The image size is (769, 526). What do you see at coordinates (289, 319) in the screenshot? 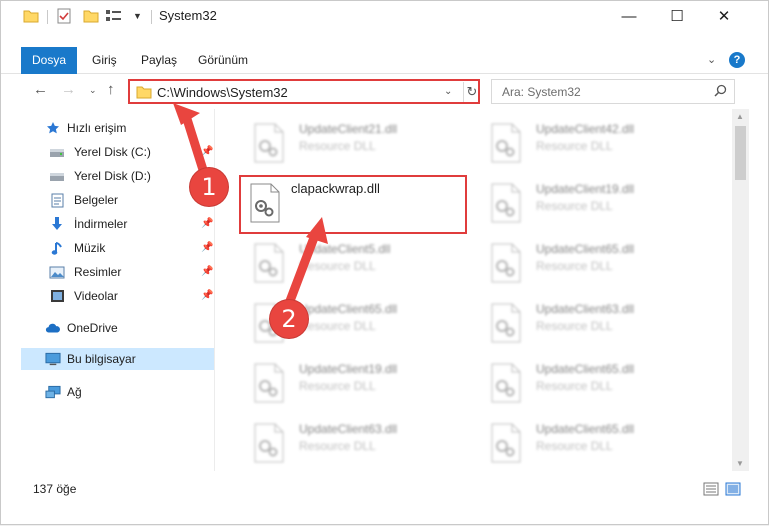
I see `step-2-badge: 2` at bounding box center [289, 319].